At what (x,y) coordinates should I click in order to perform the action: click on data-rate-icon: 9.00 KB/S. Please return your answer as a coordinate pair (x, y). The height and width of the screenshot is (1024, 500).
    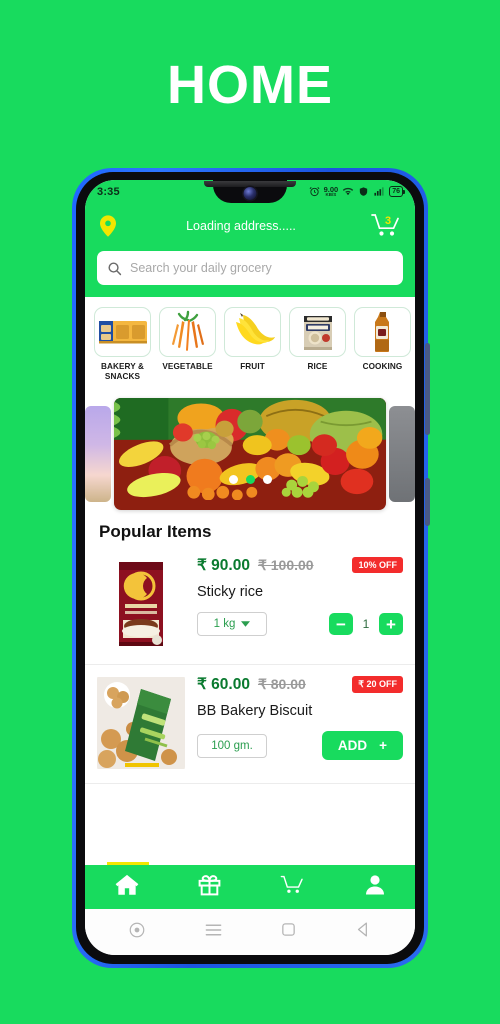
    Looking at the image, I should click on (331, 191).